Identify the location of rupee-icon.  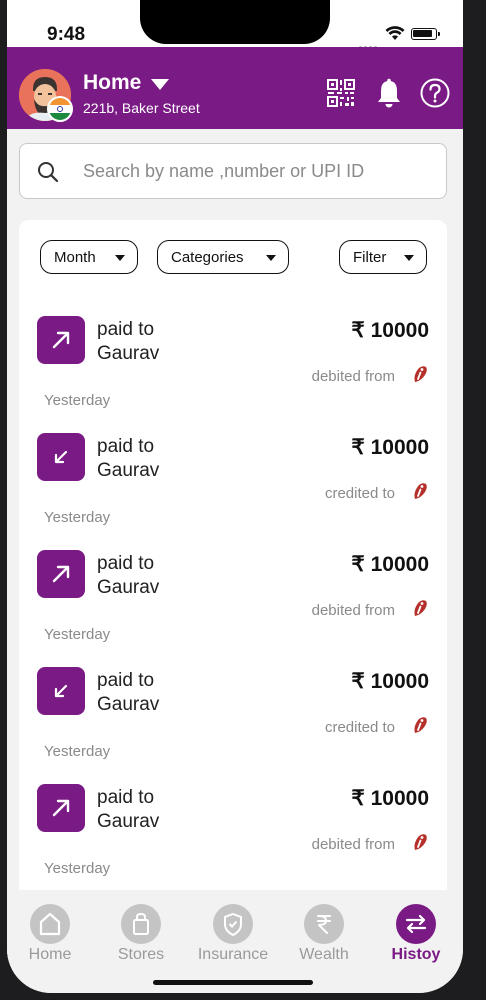
(324, 924).